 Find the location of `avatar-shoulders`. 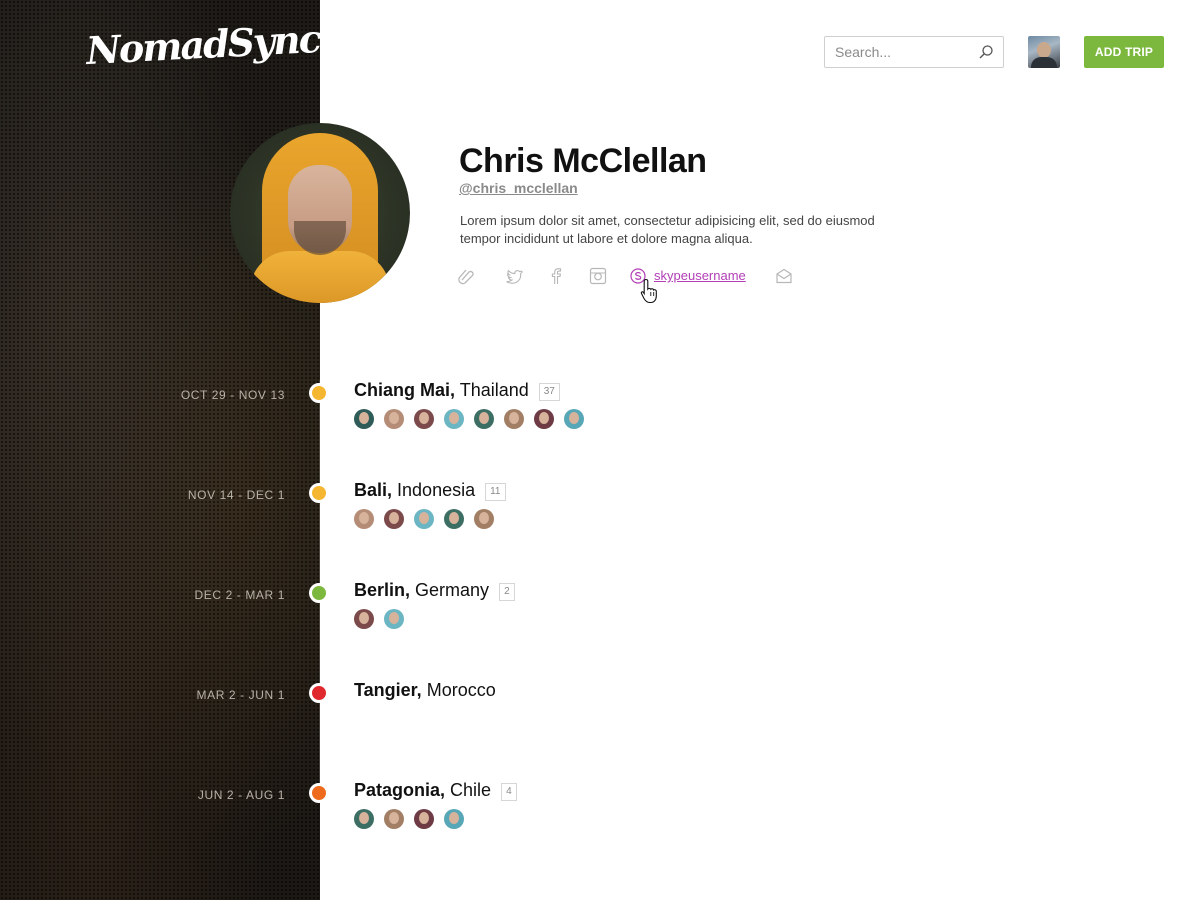

avatar-shoulders is located at coordinates (1044, 62).